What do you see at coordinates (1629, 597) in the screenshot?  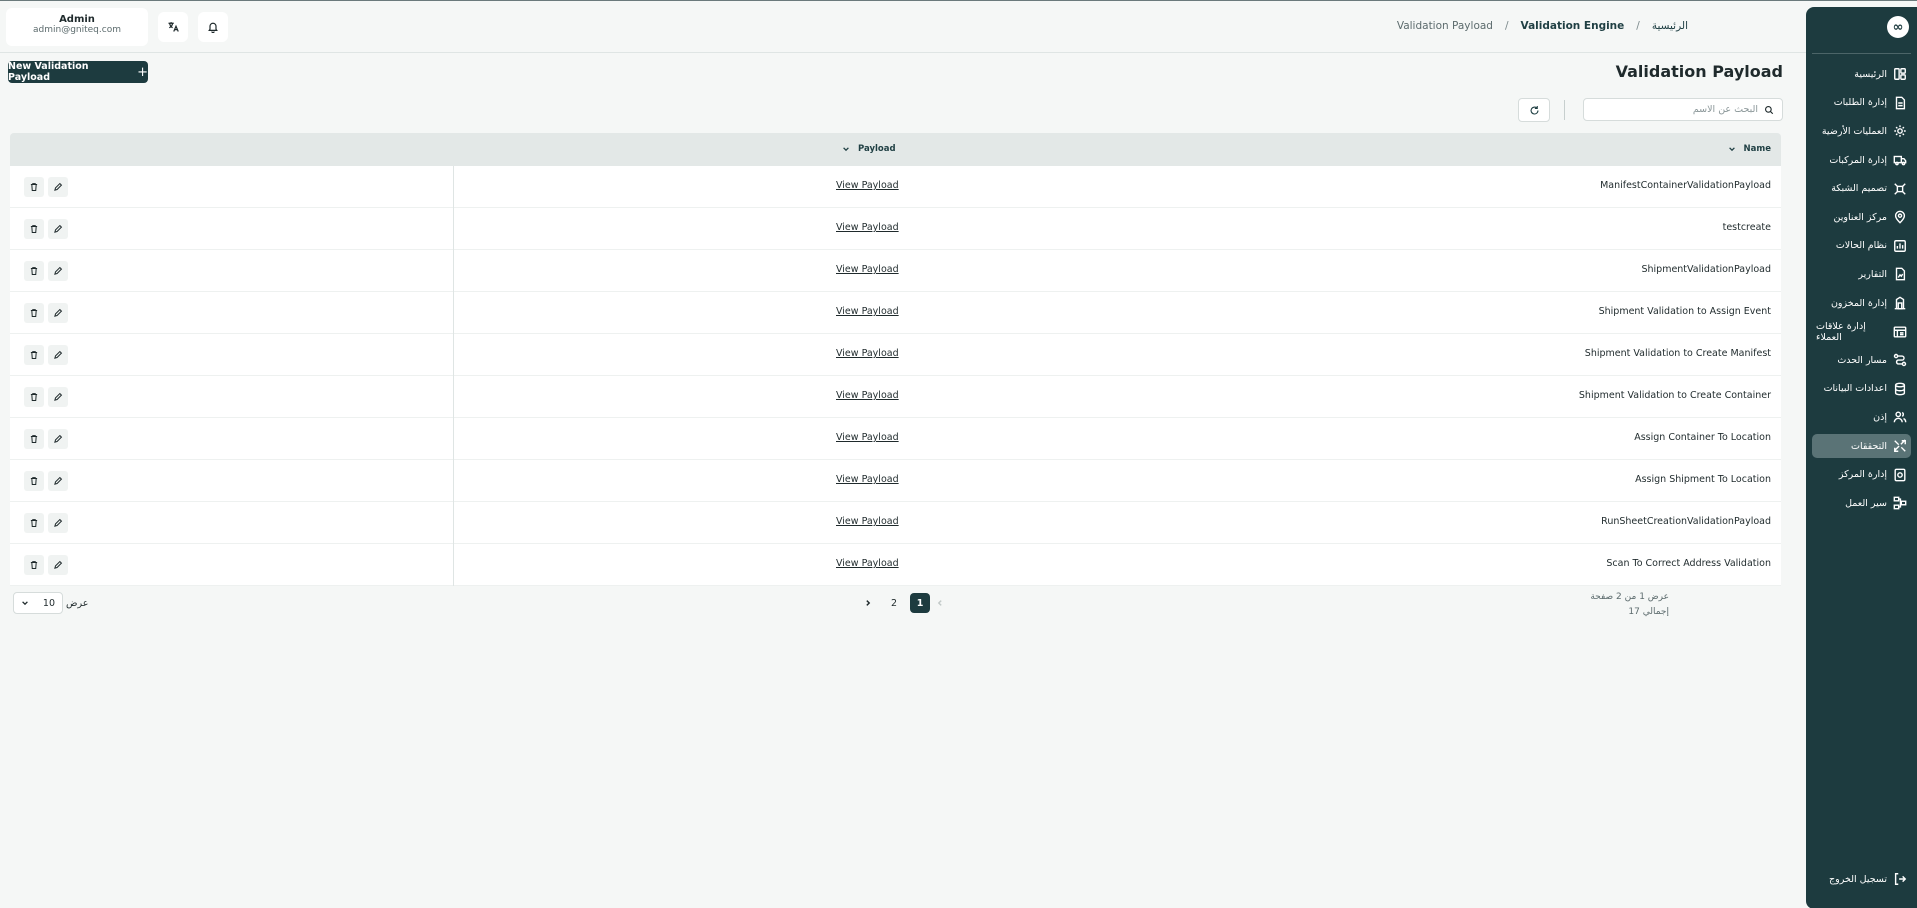 I see `page-info-line1: عرض 1 من 2 صفحة` at bounding box center [1629, 597].